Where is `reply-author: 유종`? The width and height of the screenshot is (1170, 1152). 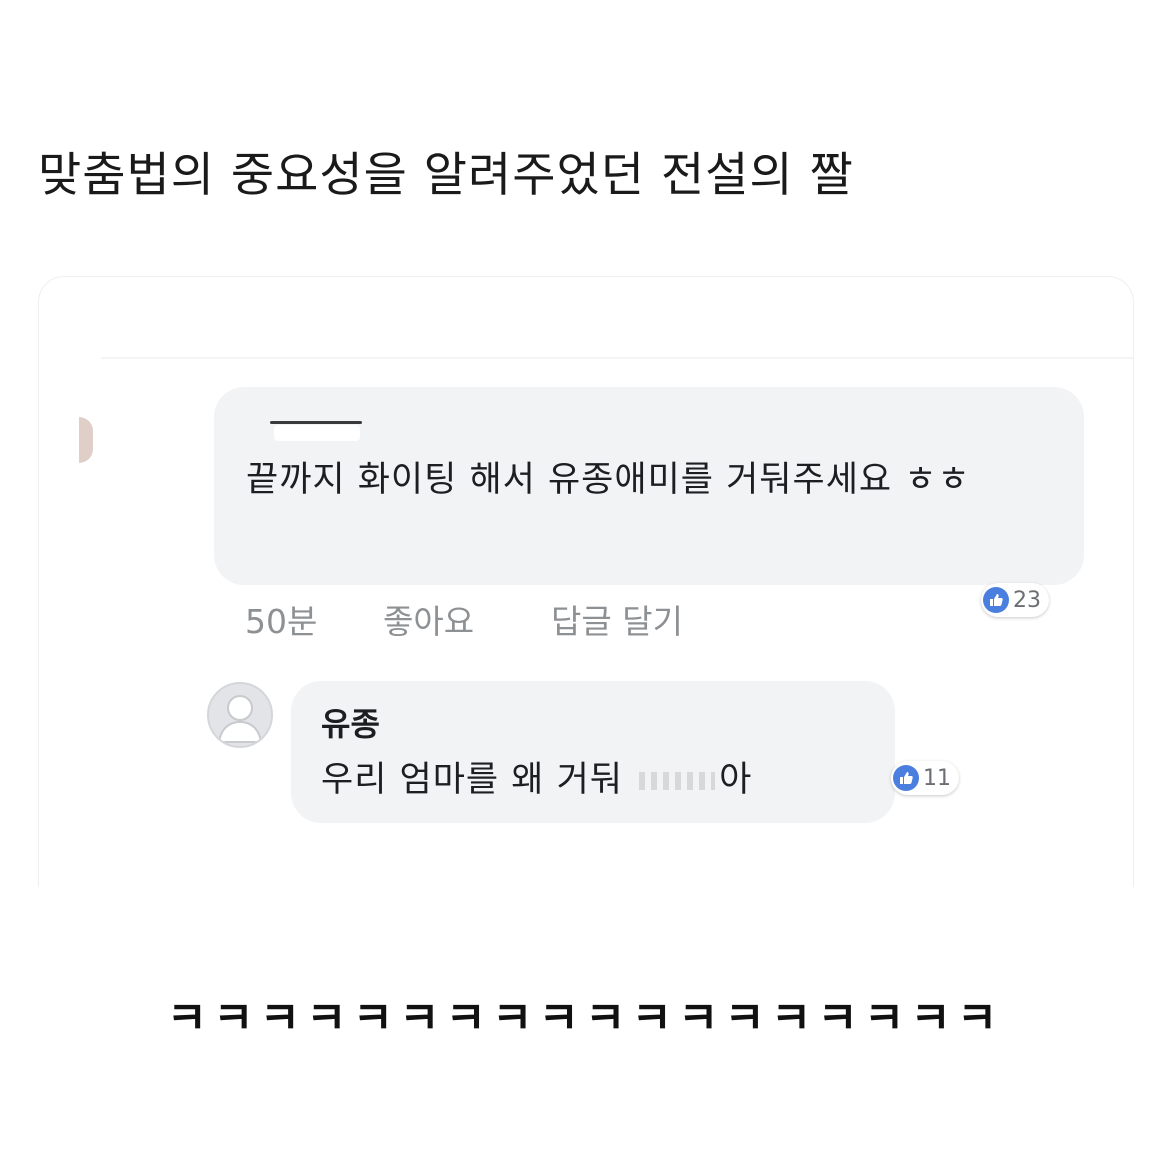 reply-author: 유종 is located at coordinates (350, 722).